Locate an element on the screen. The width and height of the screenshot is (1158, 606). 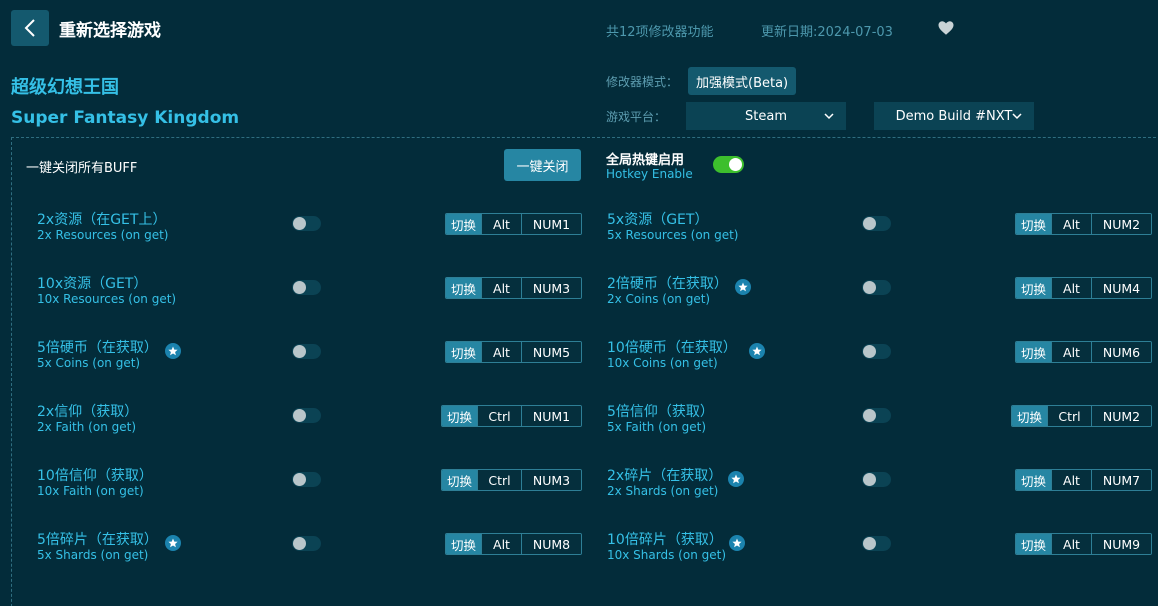
chevron-left-icon is located at coordinates (29, 28).